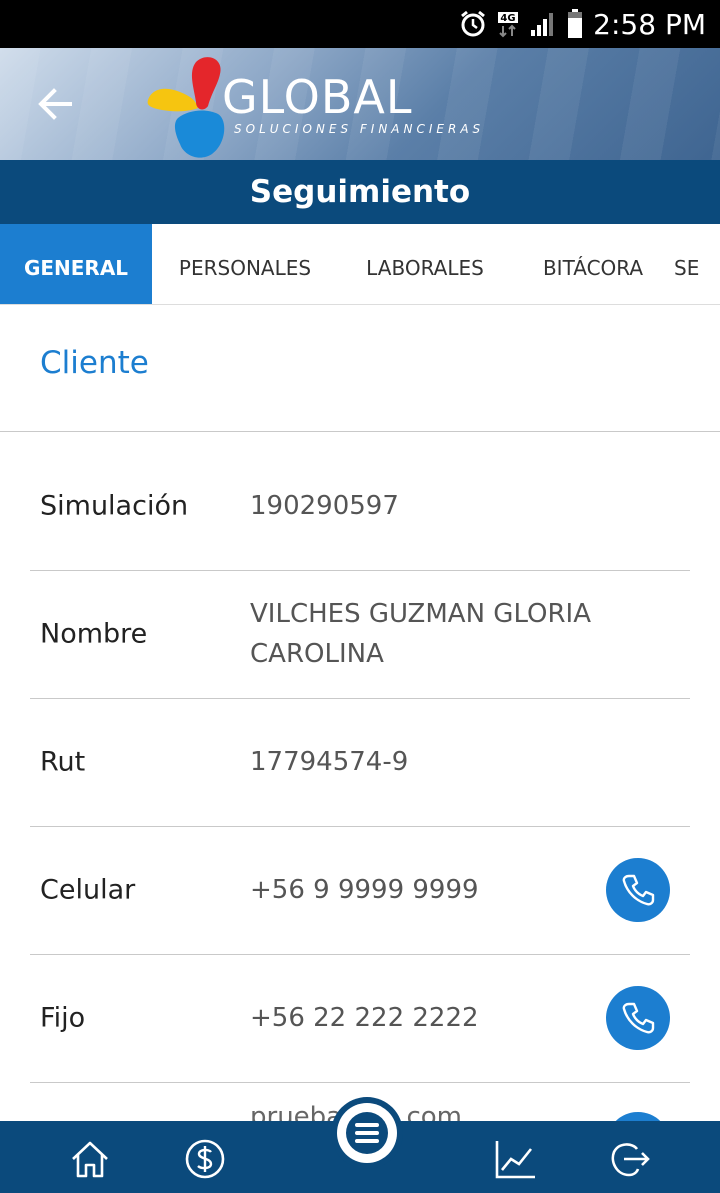 This screenshot has height=1193, width=720. I want to click on logo-subtext: SOLUCIONES FINANCIERAS, so click(359, 129).